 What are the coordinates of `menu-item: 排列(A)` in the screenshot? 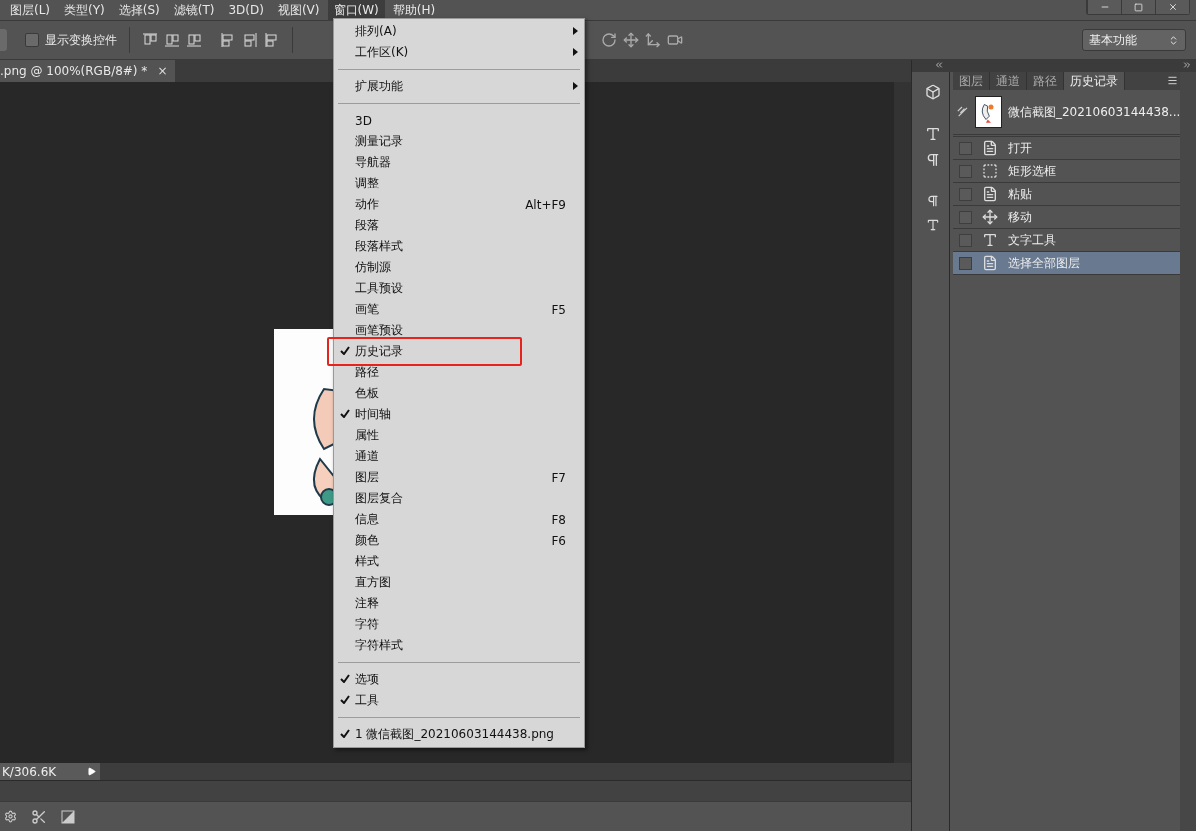 It's located at (459, 31).